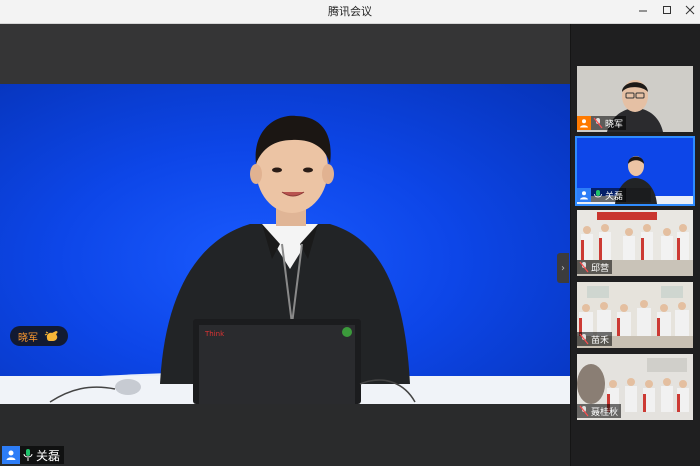  What do you see at coordinates (600, 340) in the screenshot?
I see `participant-name: 苗禾` at bounding box center [600, 340].